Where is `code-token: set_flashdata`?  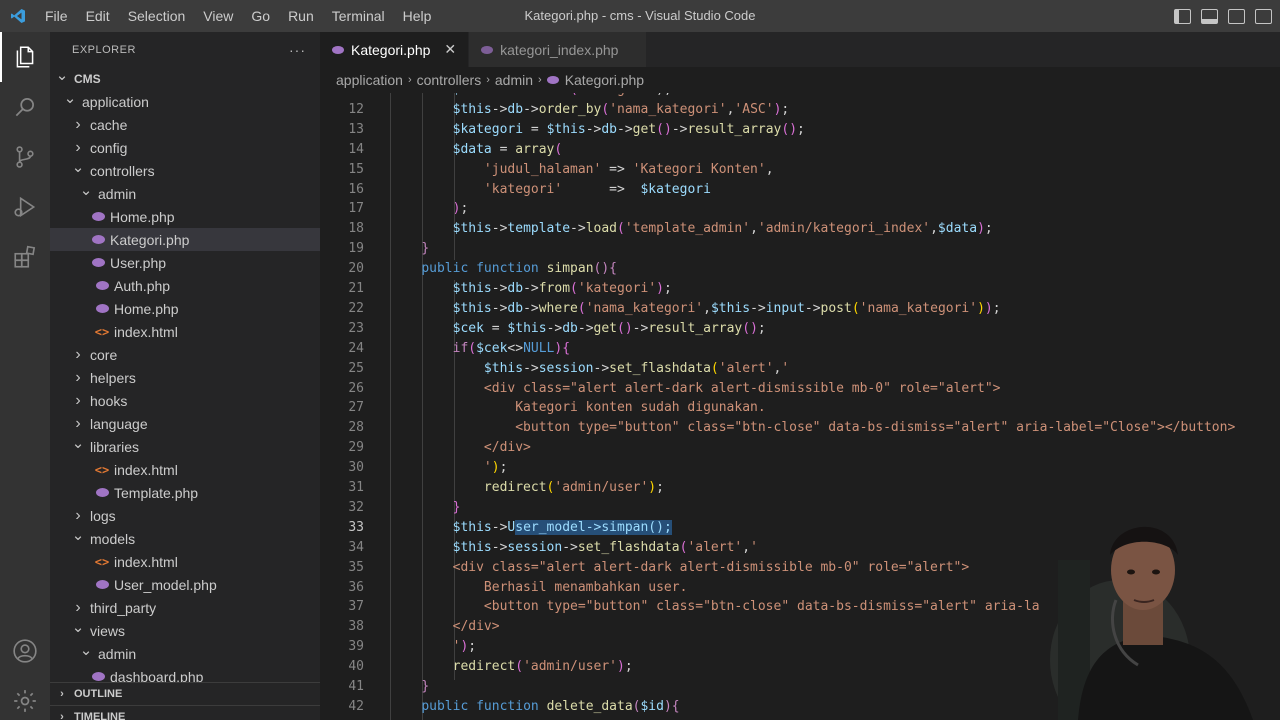 code-token: set_flashdata is located at coordinates (628, 547).